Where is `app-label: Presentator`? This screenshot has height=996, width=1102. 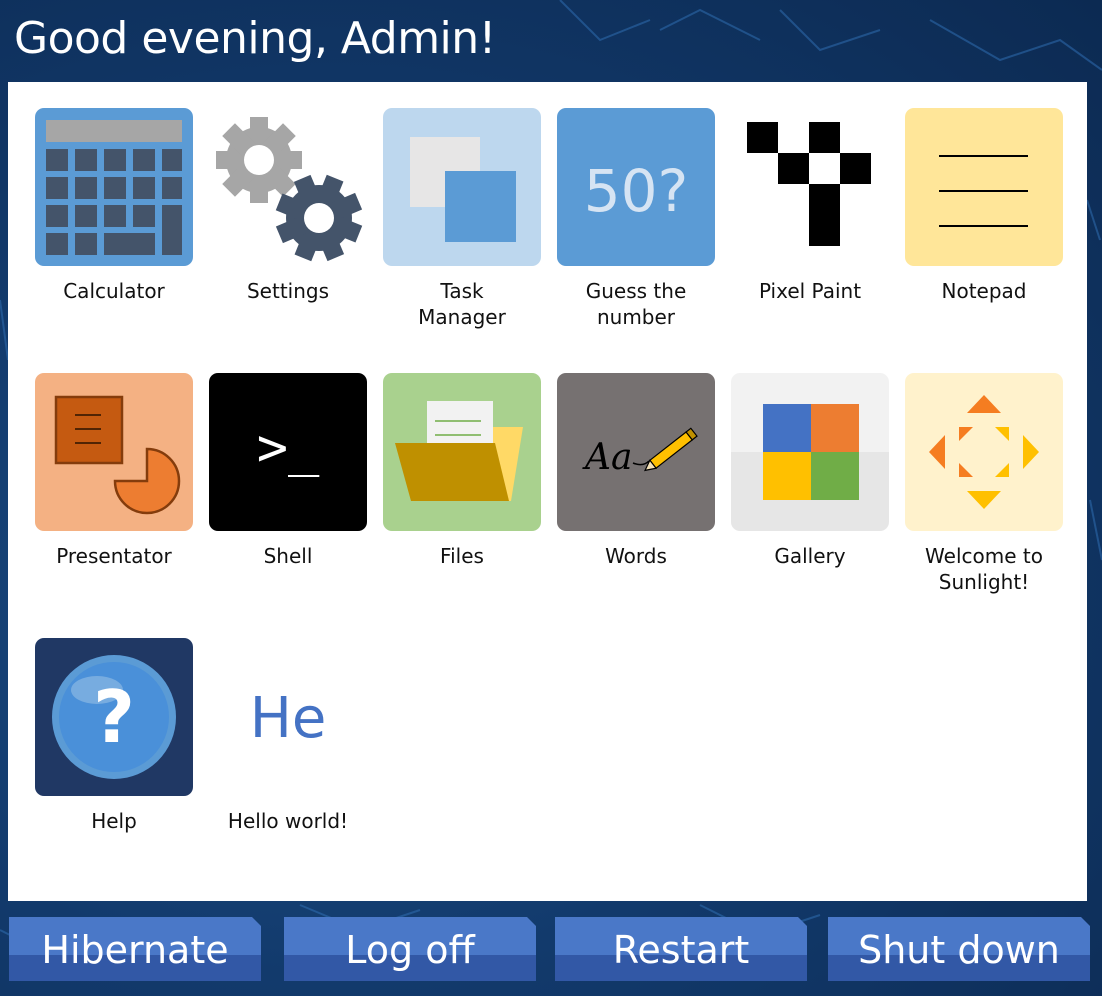 app-label: Presentator is located at coordinates (114, 556).